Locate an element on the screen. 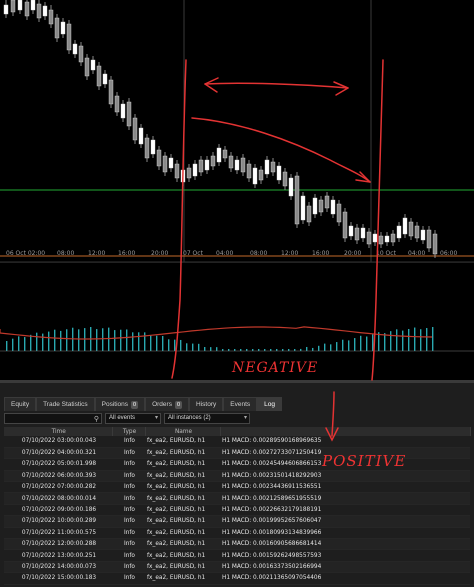 This screenshot has width=474, height=587. search-icon: ⚲ is located at coordinates (96, 419).